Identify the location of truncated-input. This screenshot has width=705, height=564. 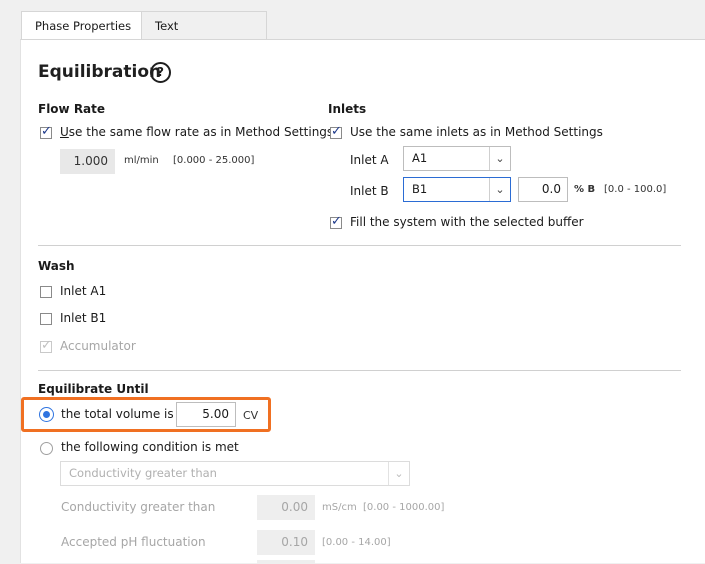
(286, 562).